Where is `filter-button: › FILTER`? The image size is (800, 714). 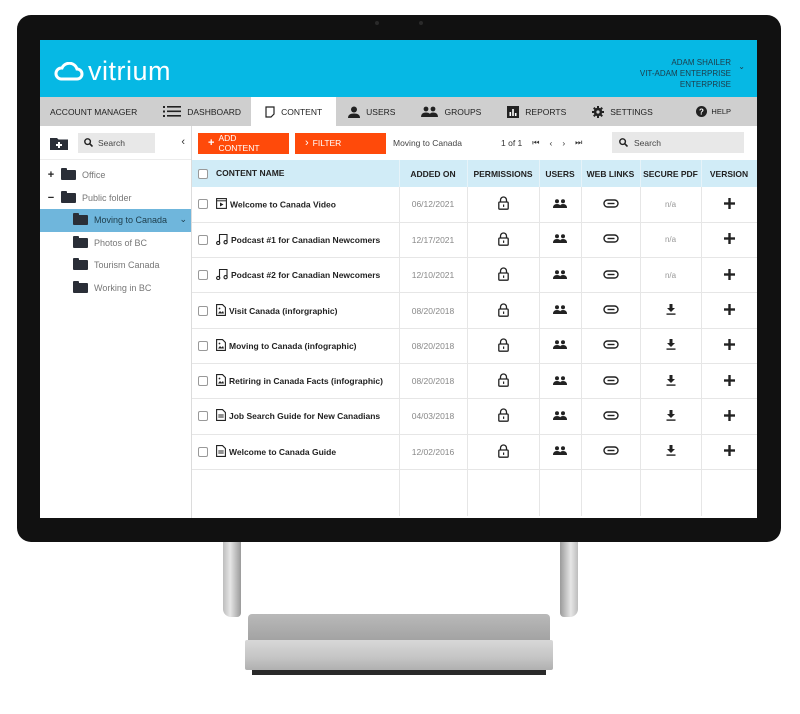 filter-button: › FILTER is located at coordinates (340, 143).